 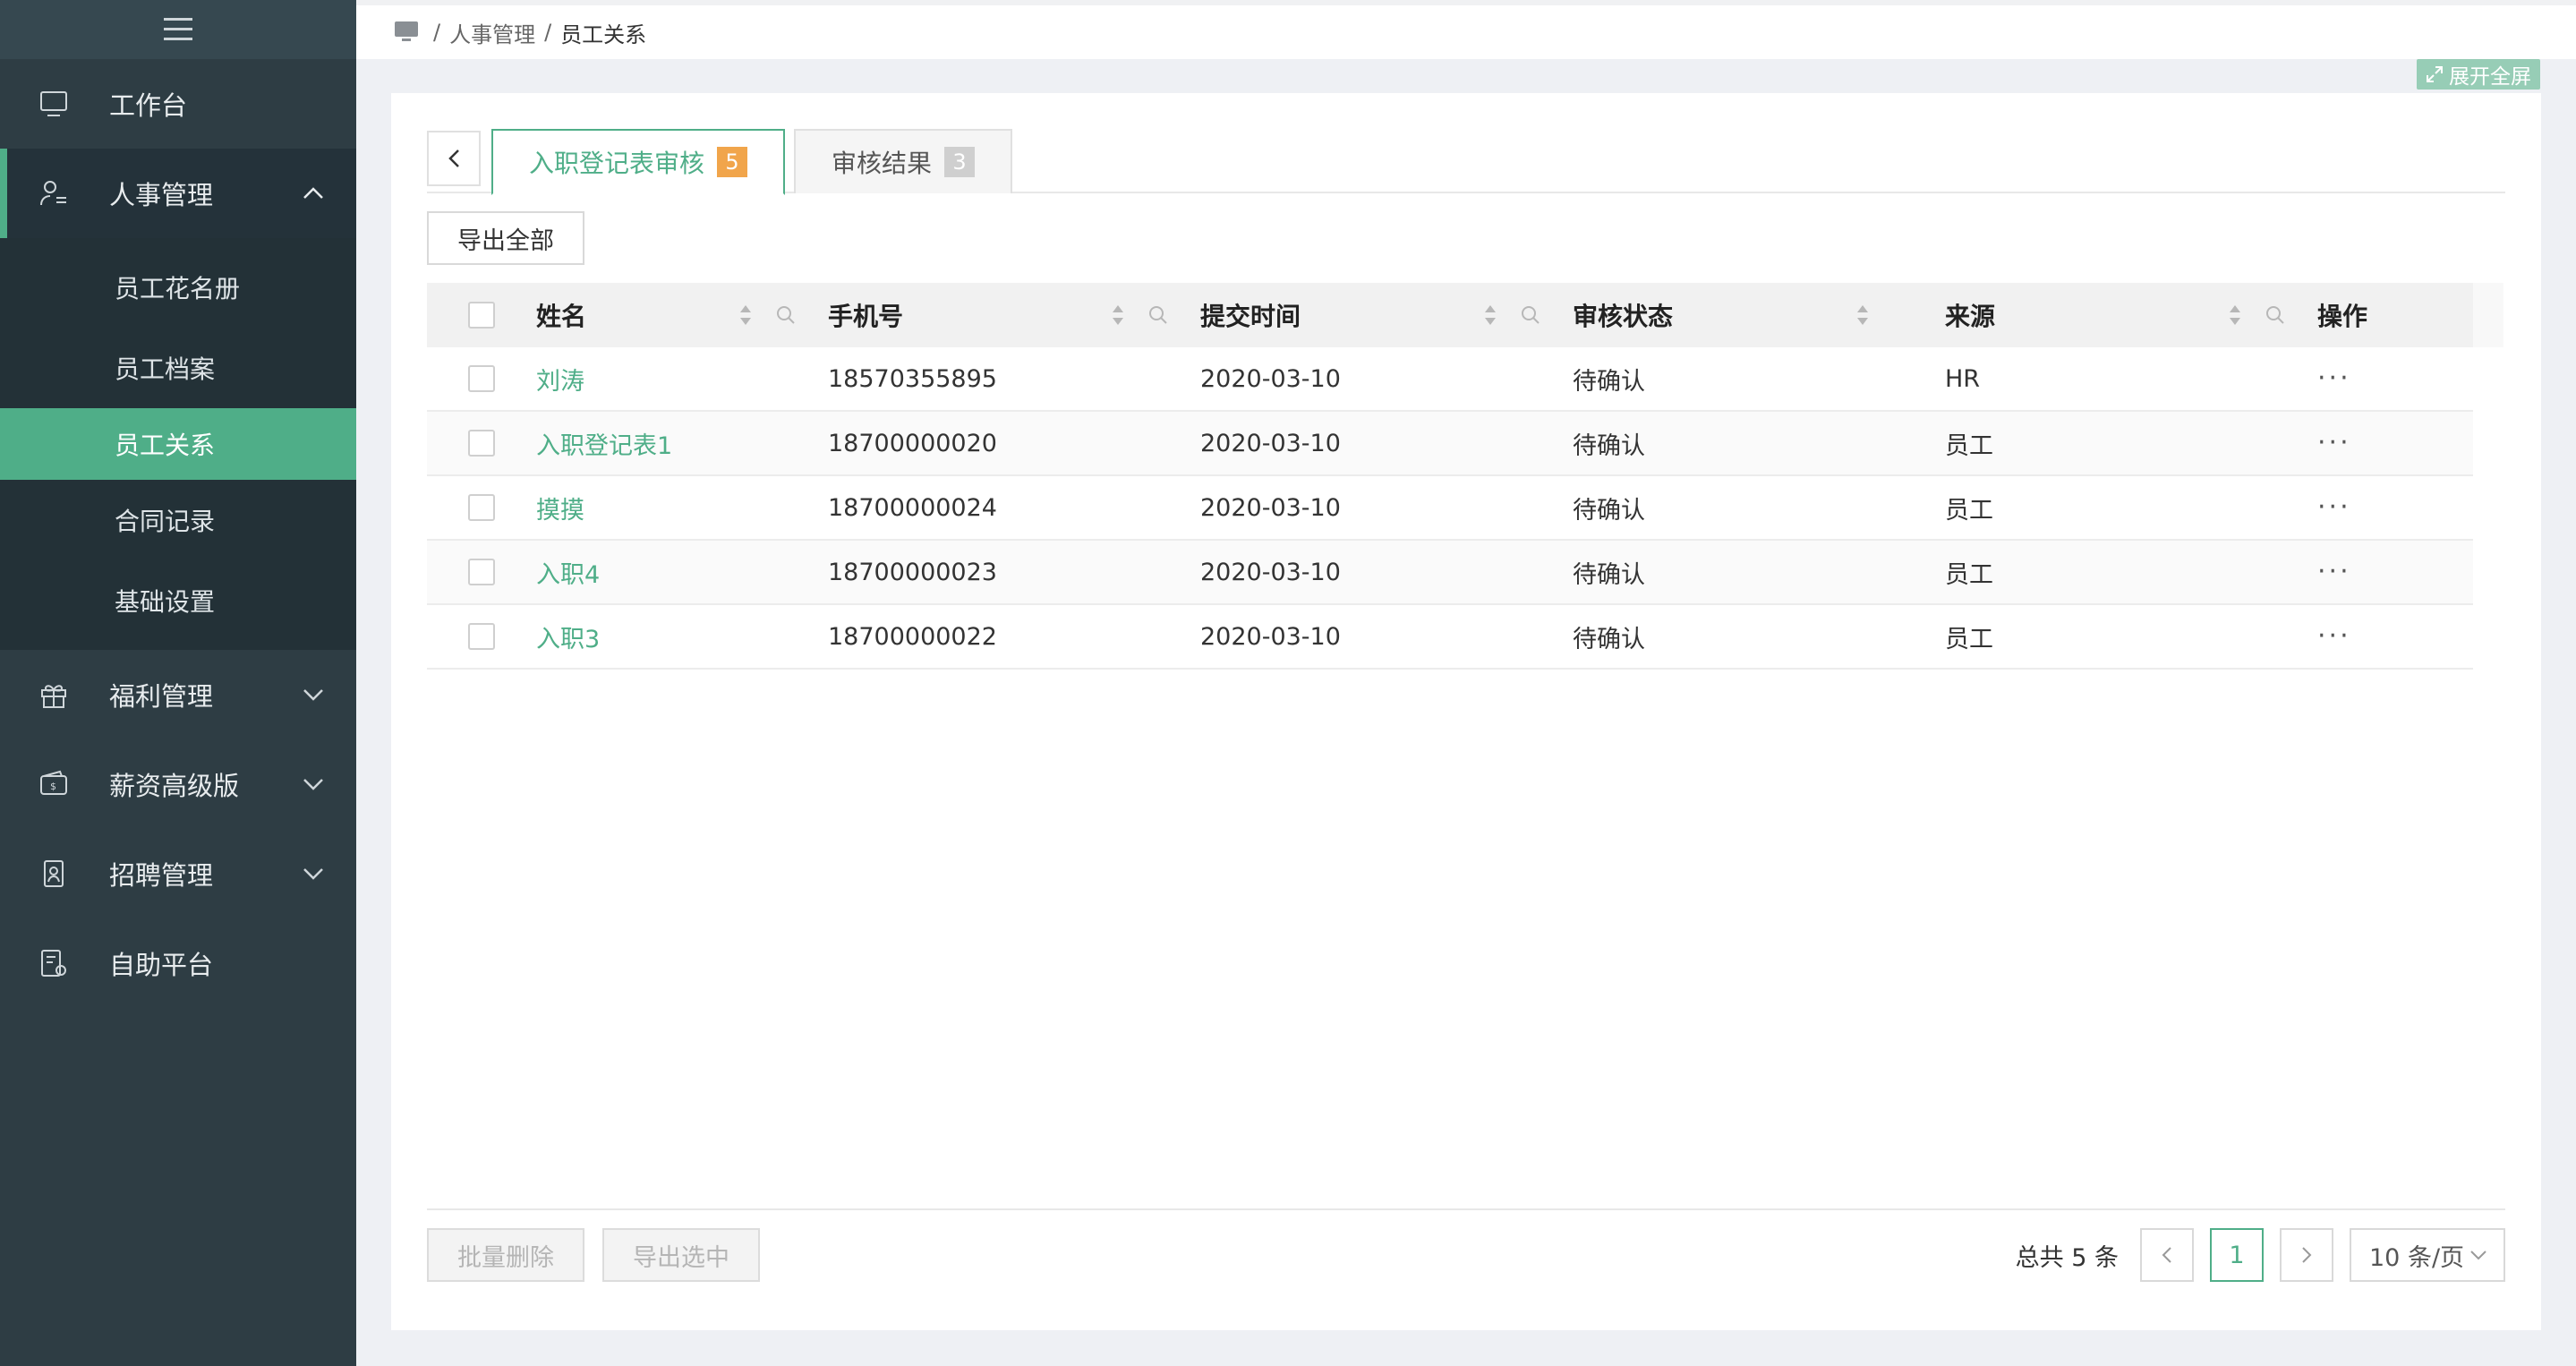 I want to click on table-row: 入职3 18700000022 2020-03-10 待确认 员工 ···, so click(x=1450, y=637).